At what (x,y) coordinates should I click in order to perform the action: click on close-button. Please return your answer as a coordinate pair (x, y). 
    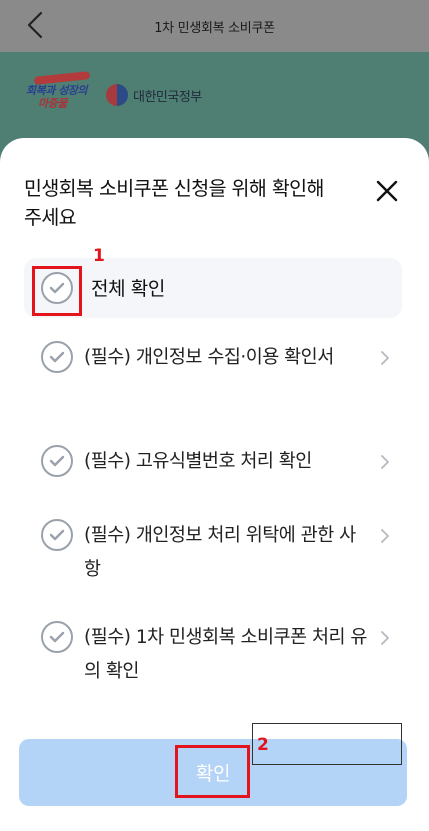
    Looking at the image, I should click on (387, 191).